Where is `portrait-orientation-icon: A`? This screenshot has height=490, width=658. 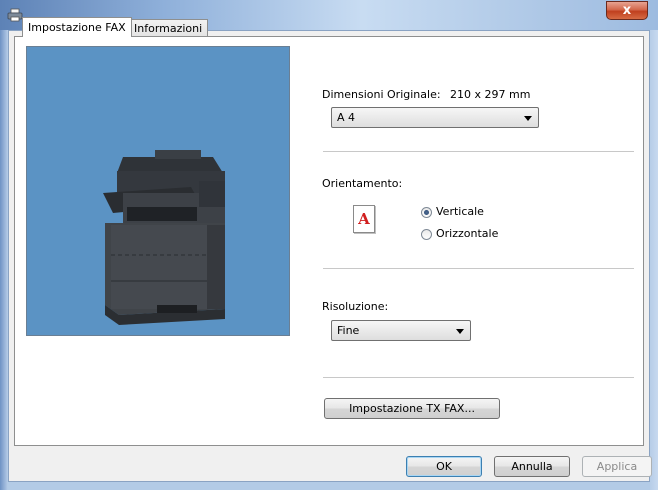
portrait-orientation-icon: A is located at coordinates (364, 219).